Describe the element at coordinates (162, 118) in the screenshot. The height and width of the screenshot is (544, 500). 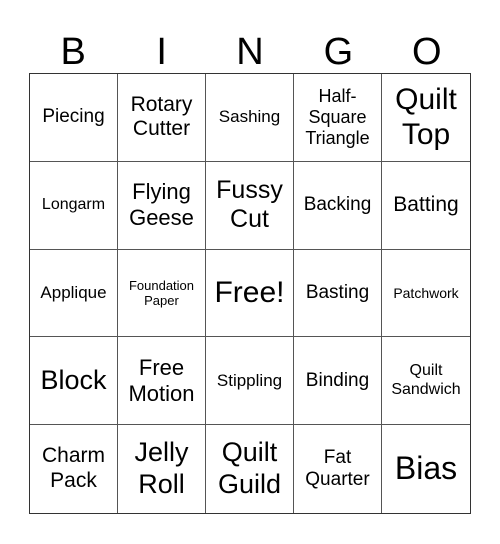
I see `bingo-cell: Rotary Cutter` at that location.